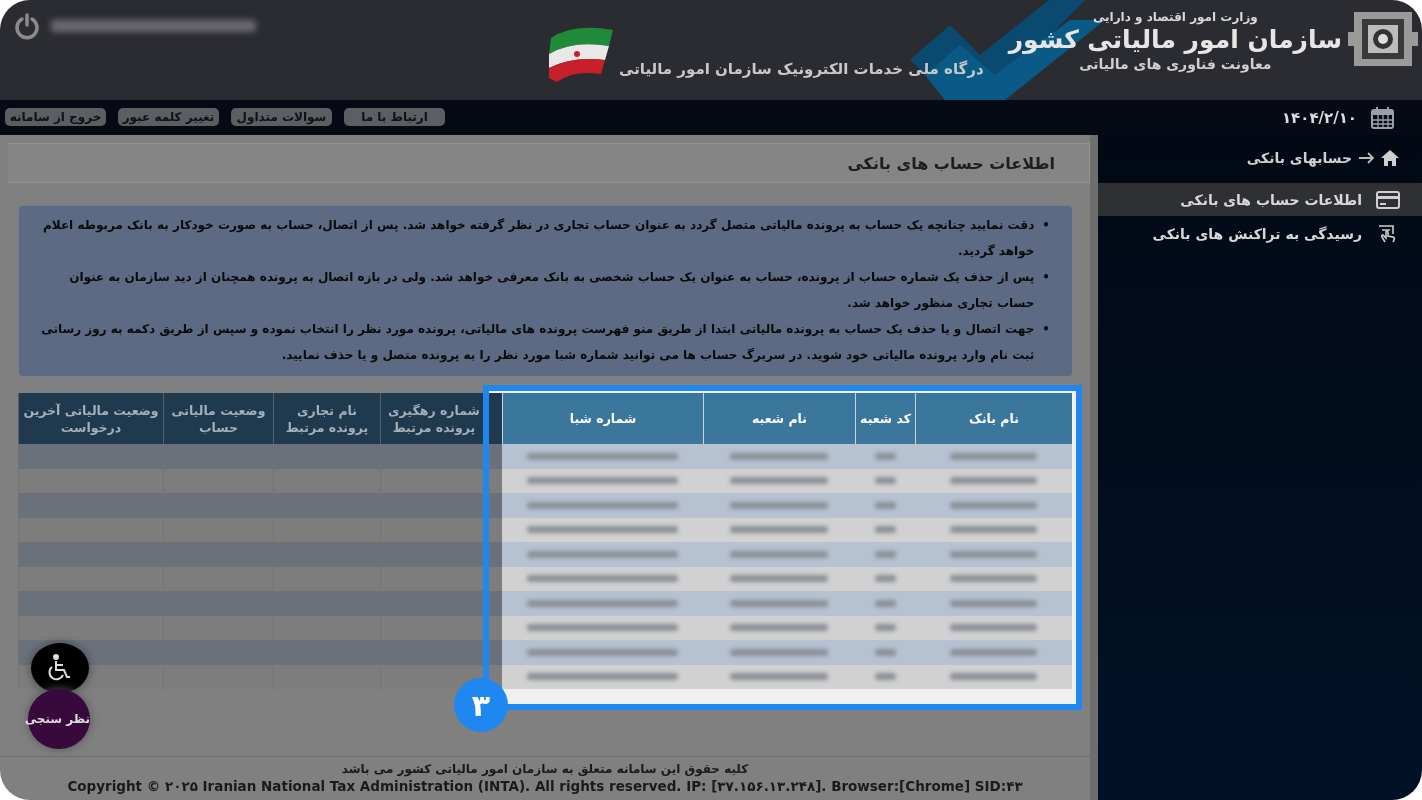 Image resolution: width=1422 pixels, height=800 pixels. Describe the element at coordinates (1382, 117) in the screenshot. I see `calendar-icon` at that location.